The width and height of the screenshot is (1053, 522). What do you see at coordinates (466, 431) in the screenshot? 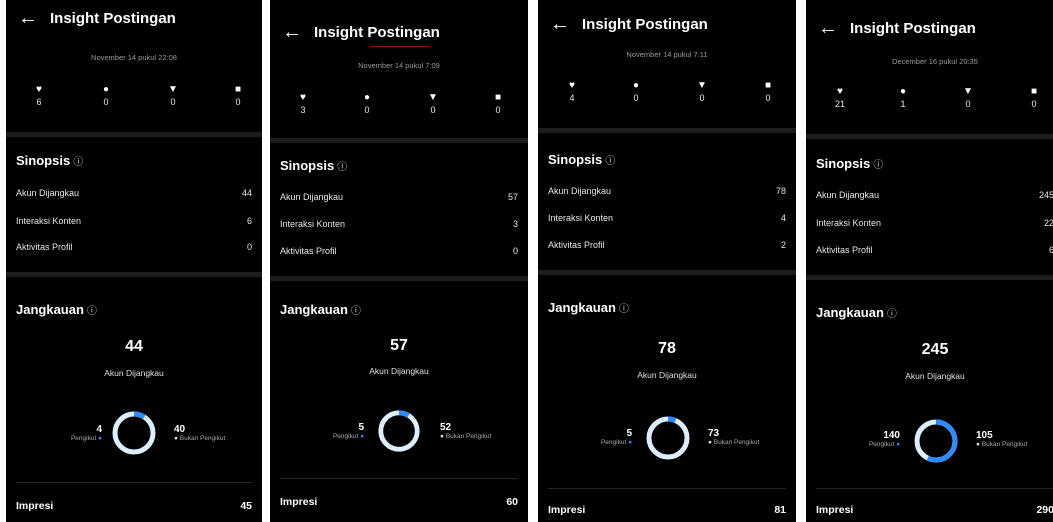
I see `nonfollower-legend: 52 ● Bukan Pengikut` at bounding box center [466, 431].